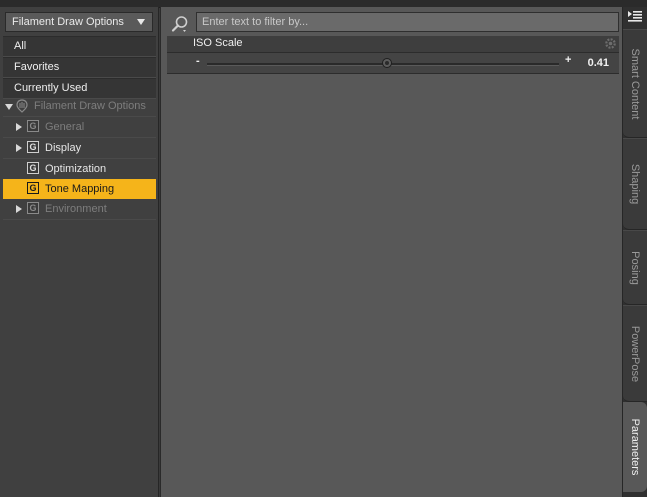 The width and height of the screenshot is (647, 497). What do you see at coordinates (180, 24) in the screenshot?
I see `magnifier-icon` at bounding box center [180, 24].